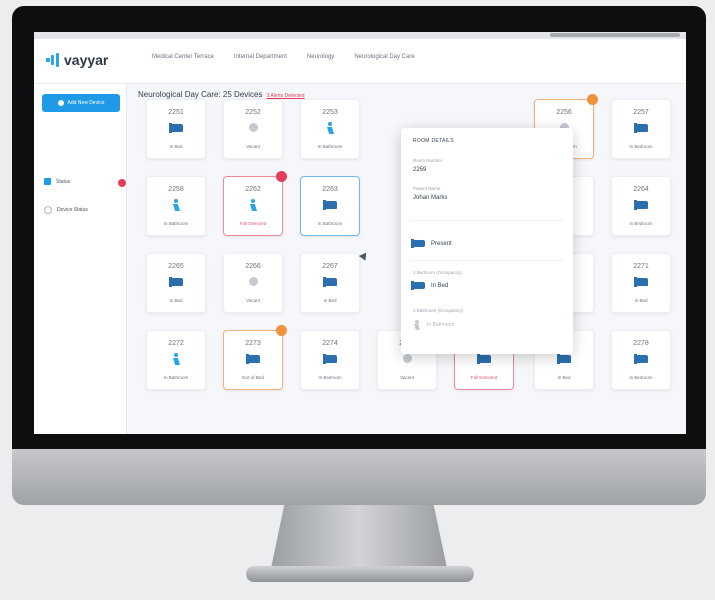 This screenshot has height=600, width=715. Describe the element at coordinates (428, 160) in the screenshot. I see `room-number-label: Room Number` at that location.